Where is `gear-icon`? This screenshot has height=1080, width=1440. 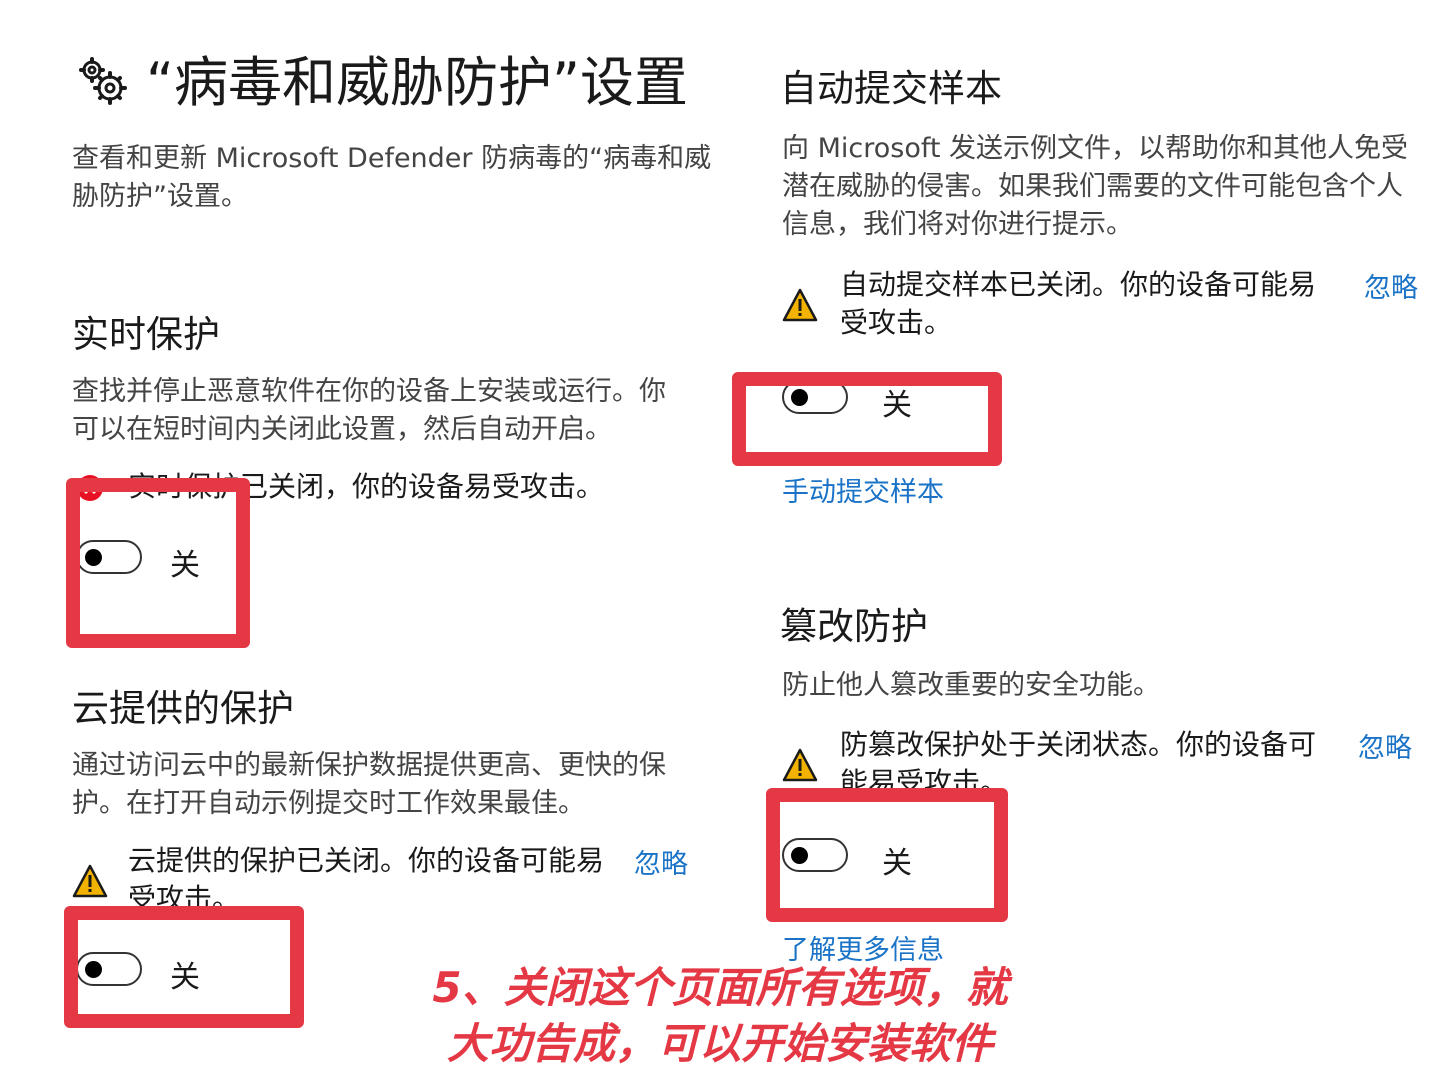 gear-icon is located at coordinates (106, 91).